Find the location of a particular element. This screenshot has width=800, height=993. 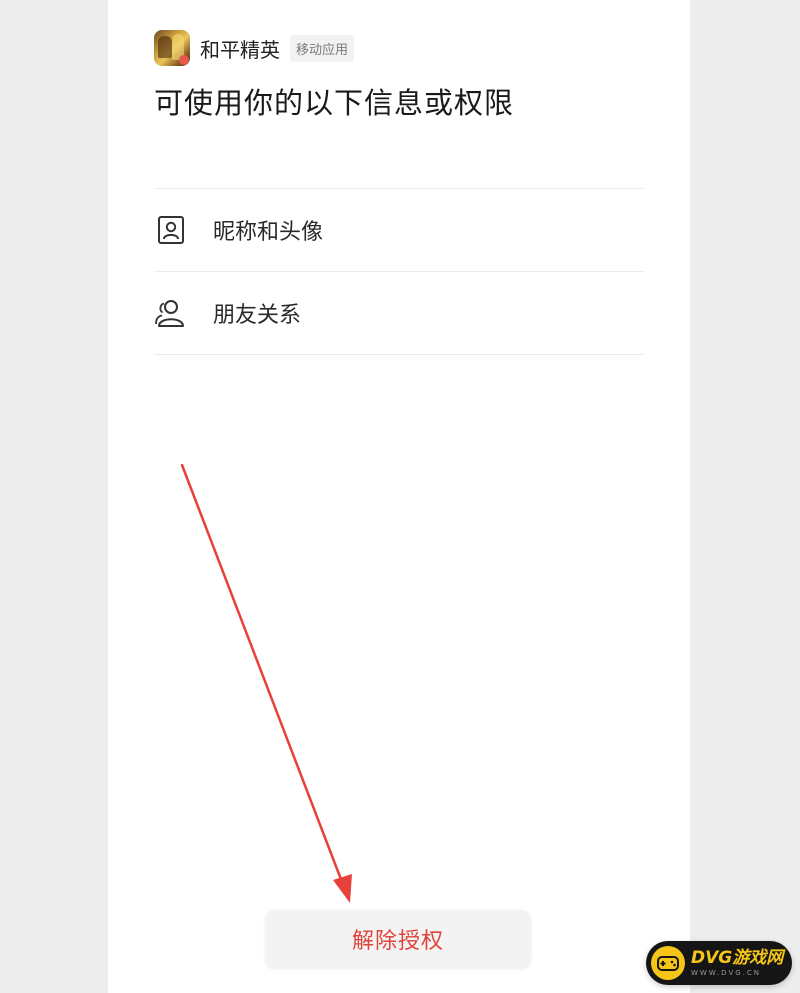

app-type-badge: 移动应用 is located at coordinates (322, 48).